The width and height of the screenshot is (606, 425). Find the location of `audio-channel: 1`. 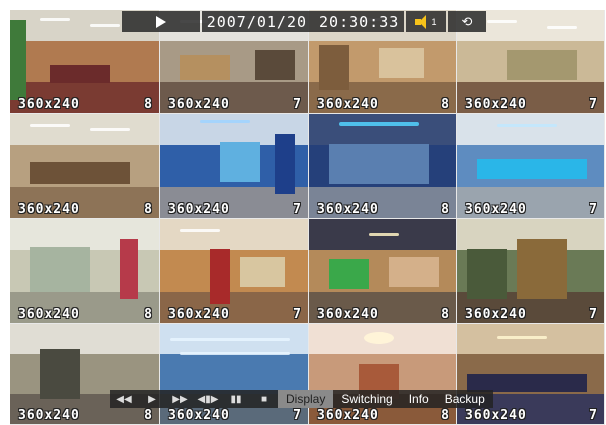

audio-channel: 1 is located at coordinates (434, 21).